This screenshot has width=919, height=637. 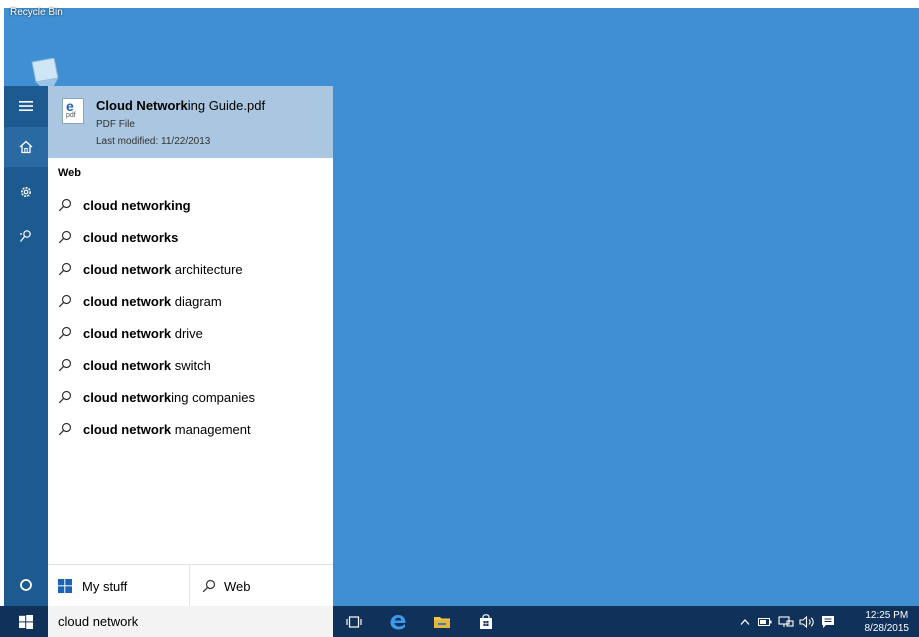 I want to click on web-scope-button: Web, so click(x=226, y=586).